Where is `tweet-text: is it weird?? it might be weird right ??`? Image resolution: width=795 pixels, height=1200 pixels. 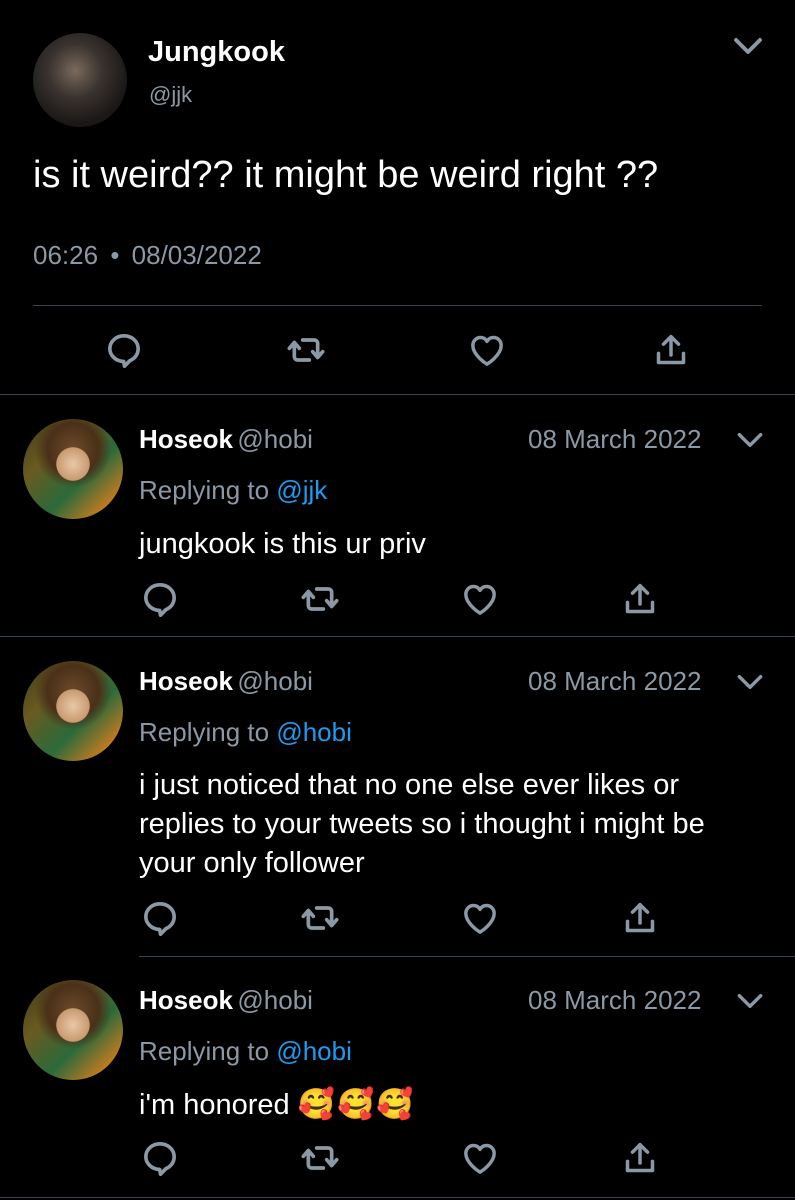
tweet-text: is it weird?? it might be weird right ?? is located at coordinates (346, 175).